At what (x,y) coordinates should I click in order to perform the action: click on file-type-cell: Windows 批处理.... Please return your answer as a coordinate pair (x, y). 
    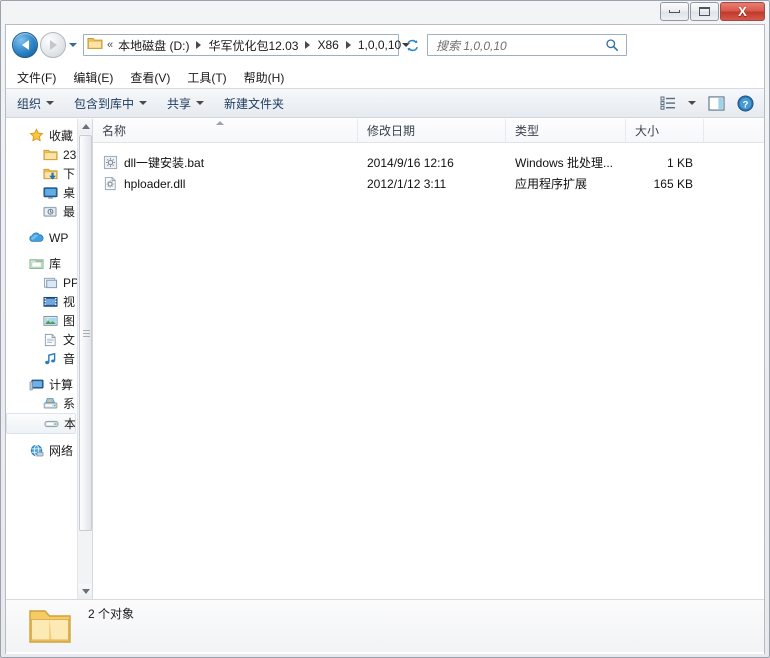
    Looking at the image, I should click on (564, 163).